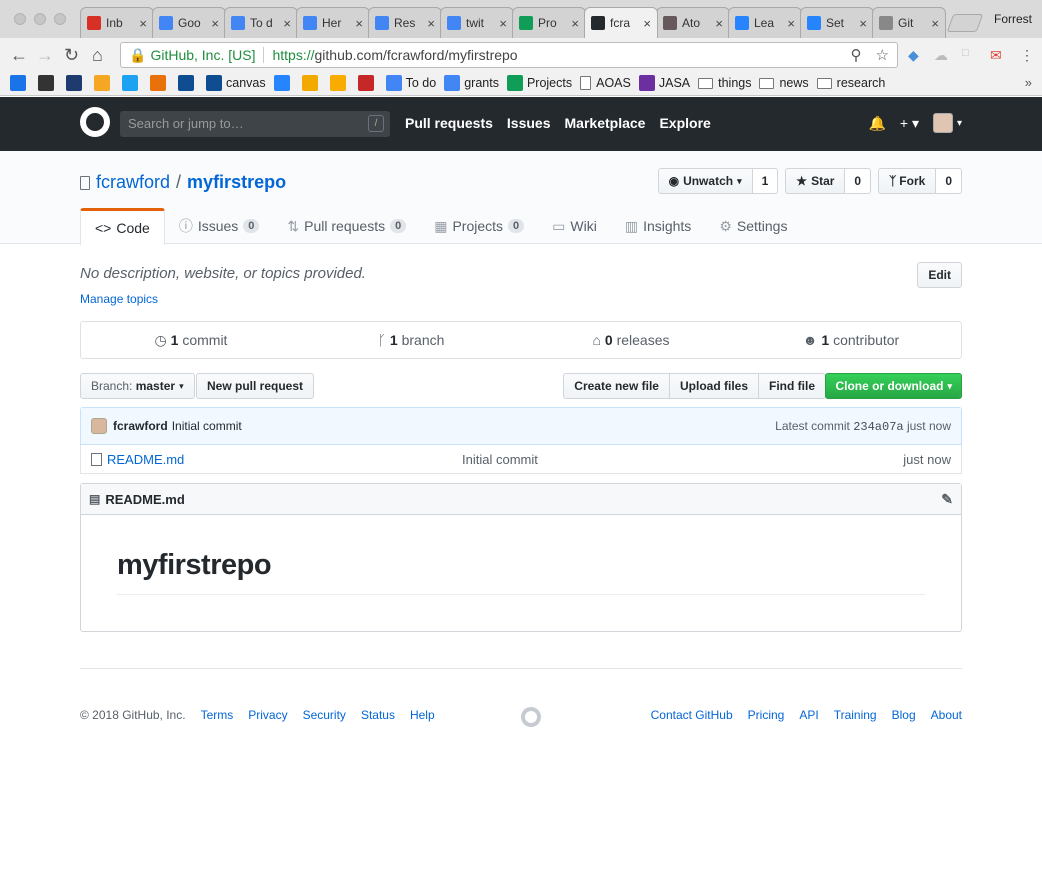 This screenshot has width=1042, height=877. What do you see at coordinates (765, 181) in the screenshot?
I see `watch-count: 1` at bounding box center [765, 181].